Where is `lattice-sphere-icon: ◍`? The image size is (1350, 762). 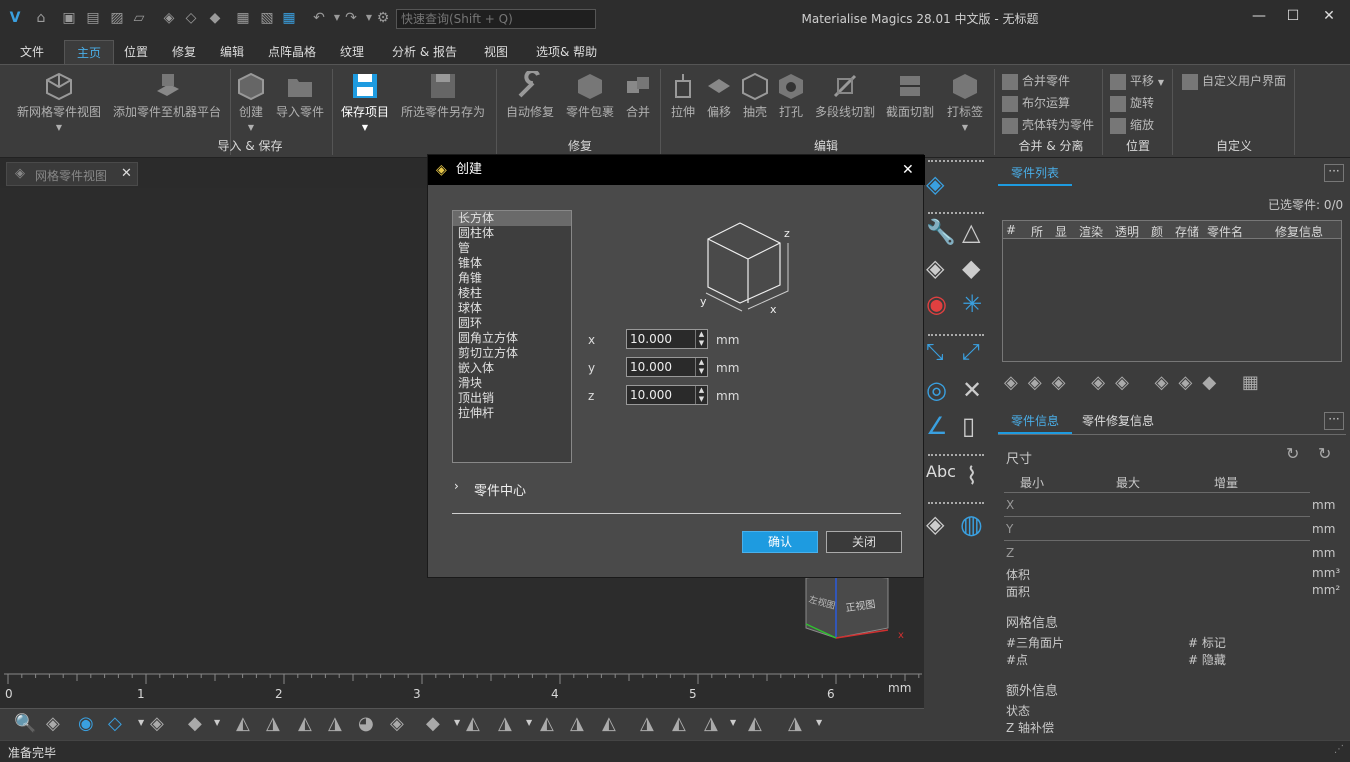 lattice-sphere-icon: ◍ is located at coordinates (971, 525).